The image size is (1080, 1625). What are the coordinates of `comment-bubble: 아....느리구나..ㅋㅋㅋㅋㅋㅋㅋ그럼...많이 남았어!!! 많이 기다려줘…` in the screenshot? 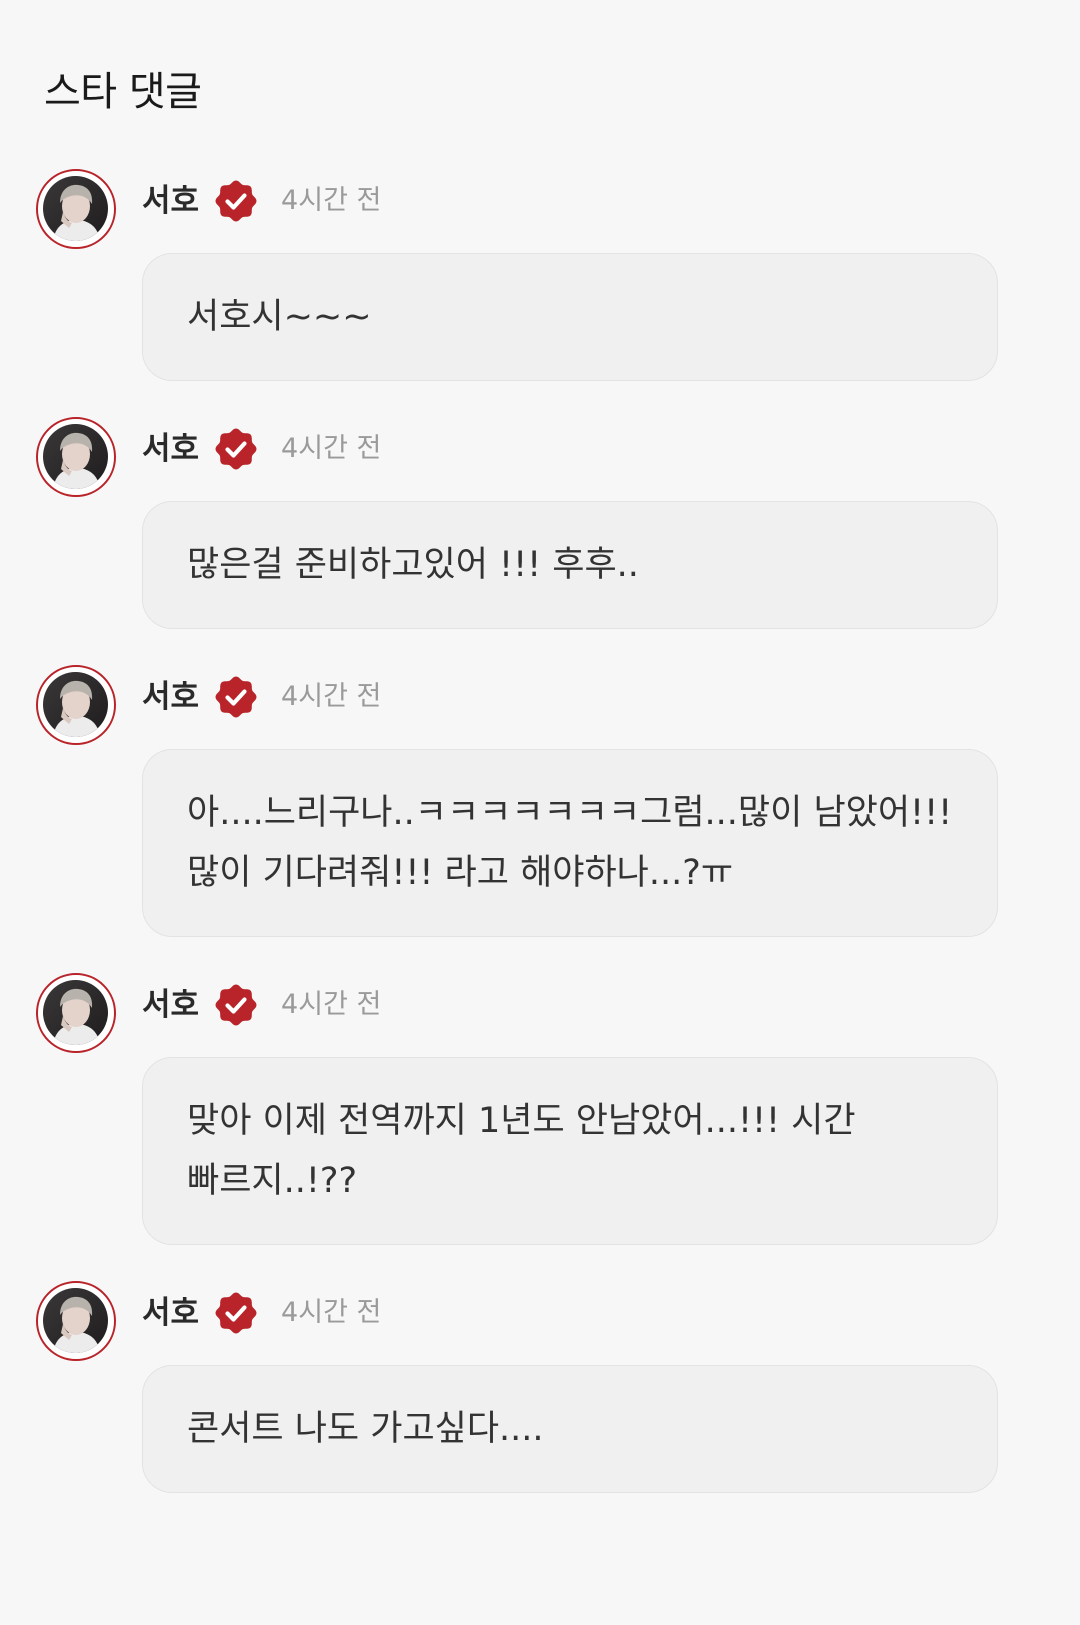 It's located at (570, 843).